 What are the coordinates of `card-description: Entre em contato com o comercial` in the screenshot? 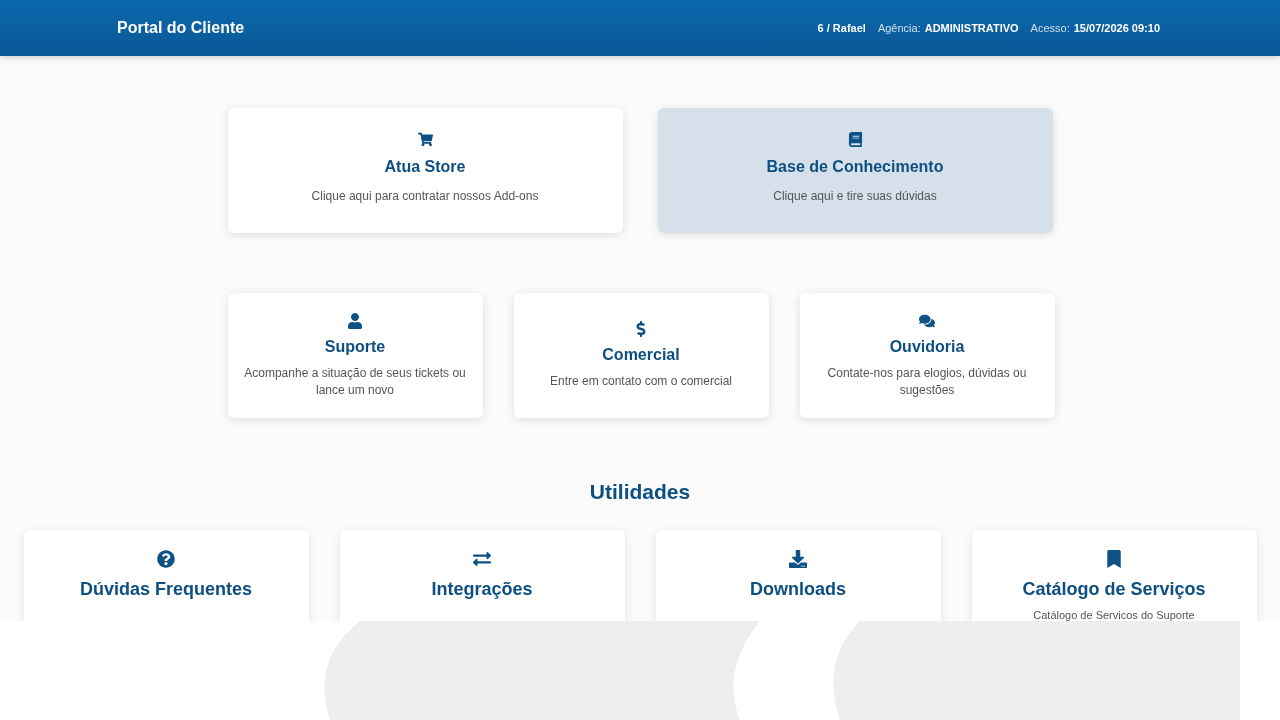 It's located at (641, 381).